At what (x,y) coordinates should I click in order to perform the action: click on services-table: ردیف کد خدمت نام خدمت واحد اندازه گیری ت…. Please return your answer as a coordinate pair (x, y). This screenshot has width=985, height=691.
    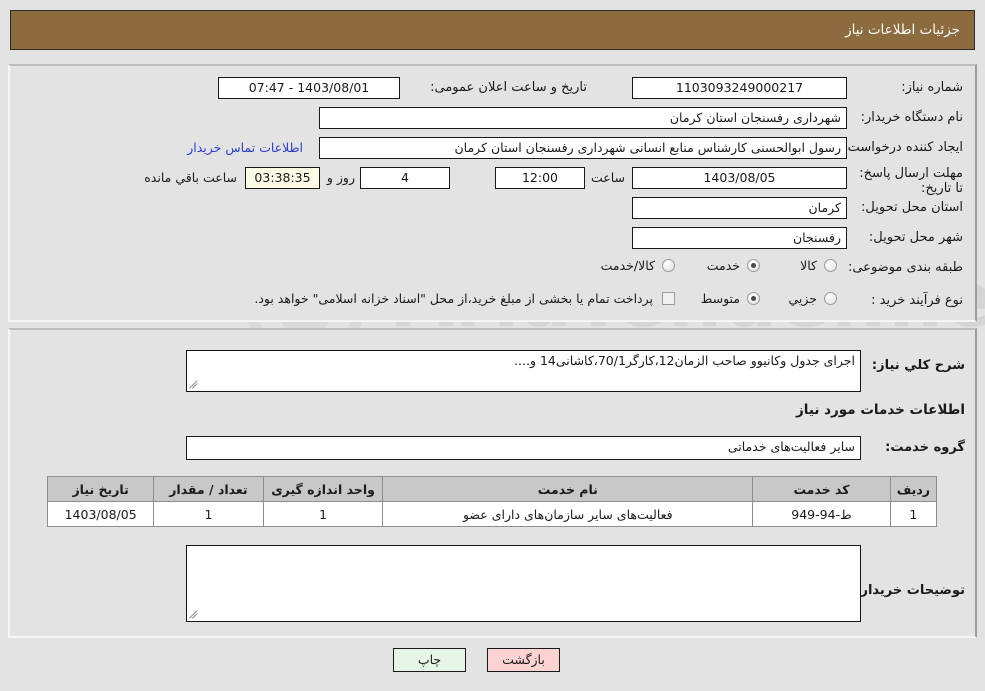
    Looking at the image, I should click on (492, 501).